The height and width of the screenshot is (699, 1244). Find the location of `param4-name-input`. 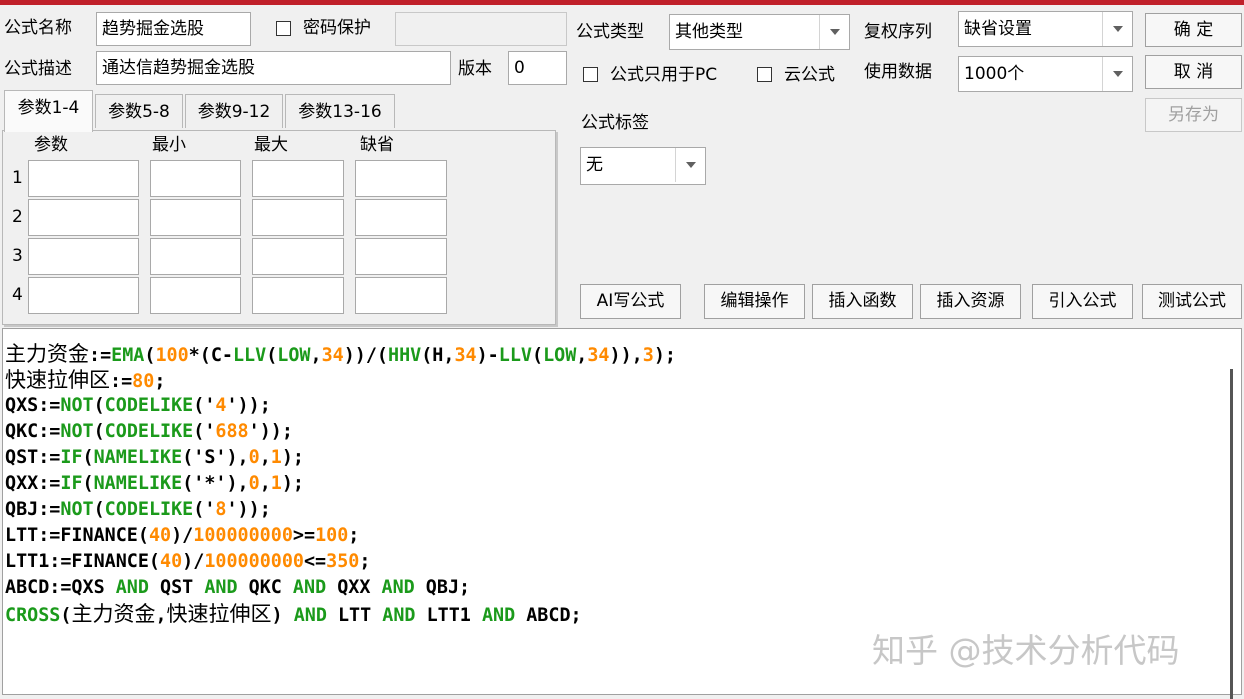

param4-name-input is located at coordinates (83, 295).